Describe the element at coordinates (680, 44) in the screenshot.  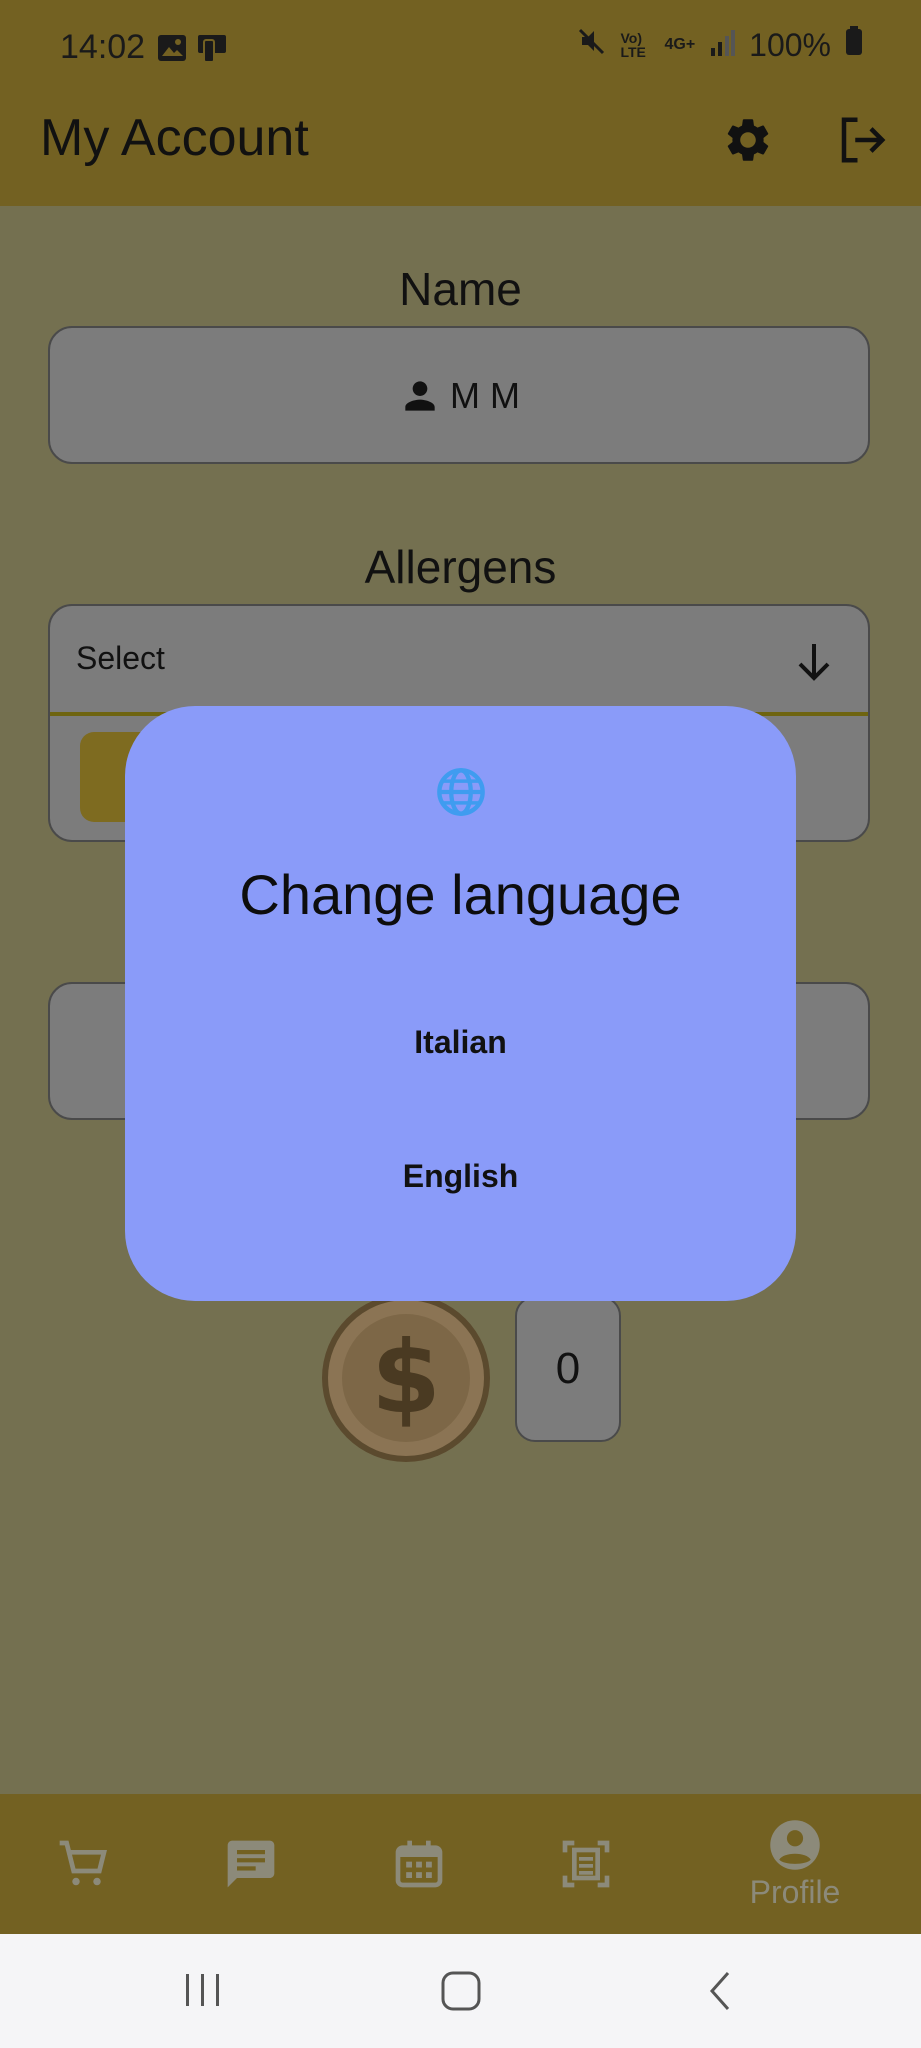
I see `network-gen-label: 4G+` at that location.